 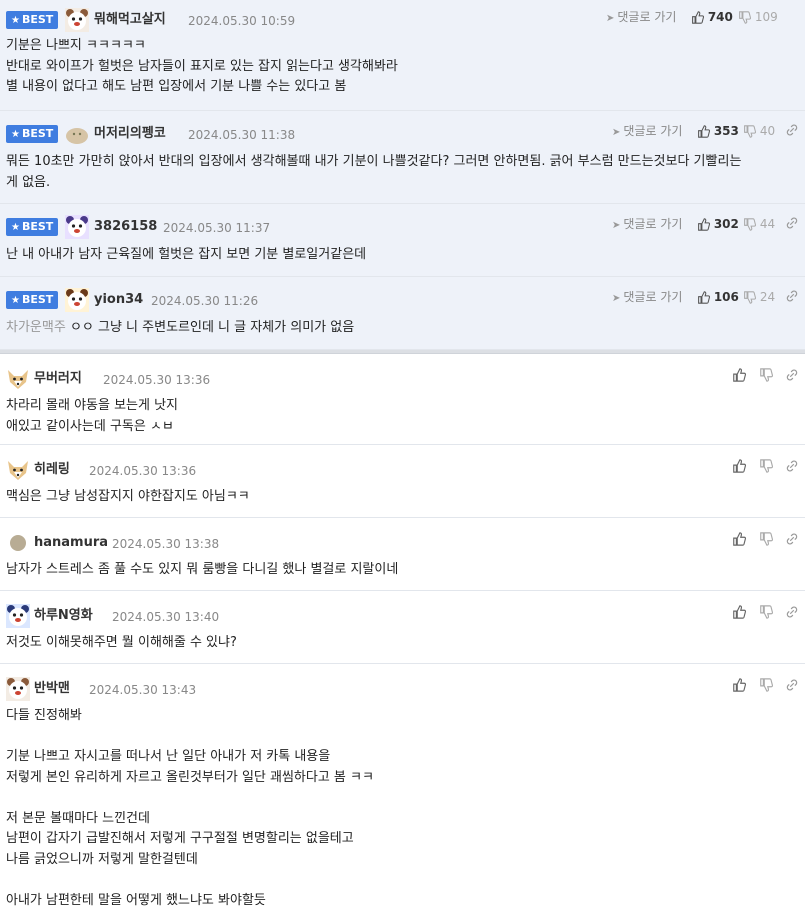 What do you see at coordinates (759, 224) in the screenshot?
I see `downvote-button: 44` at bounding box center [759, 224].